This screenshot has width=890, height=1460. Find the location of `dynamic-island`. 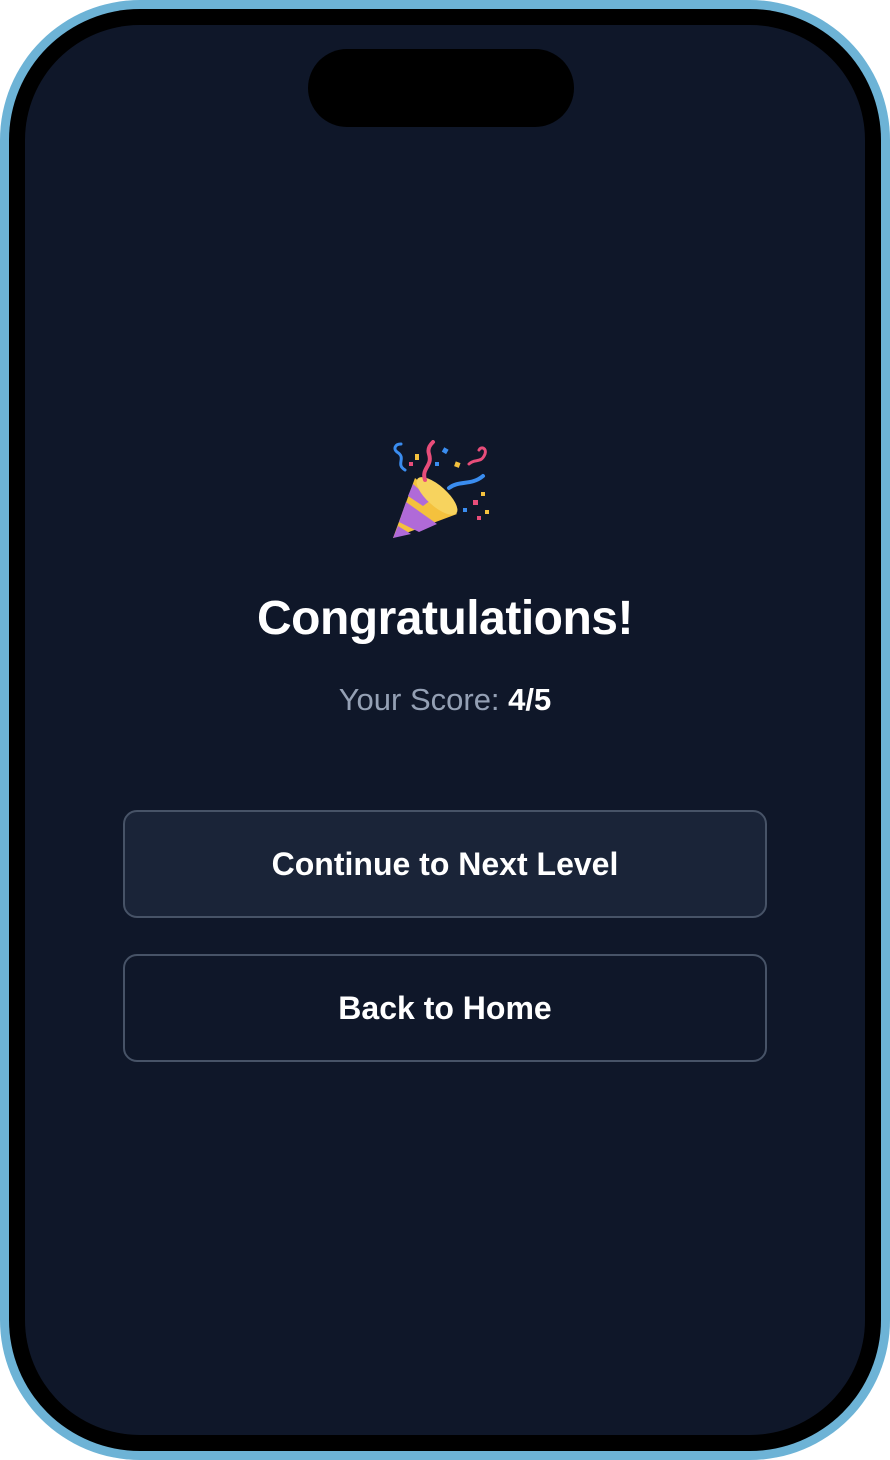

dynamic-island is located at coordinates (441, 88).